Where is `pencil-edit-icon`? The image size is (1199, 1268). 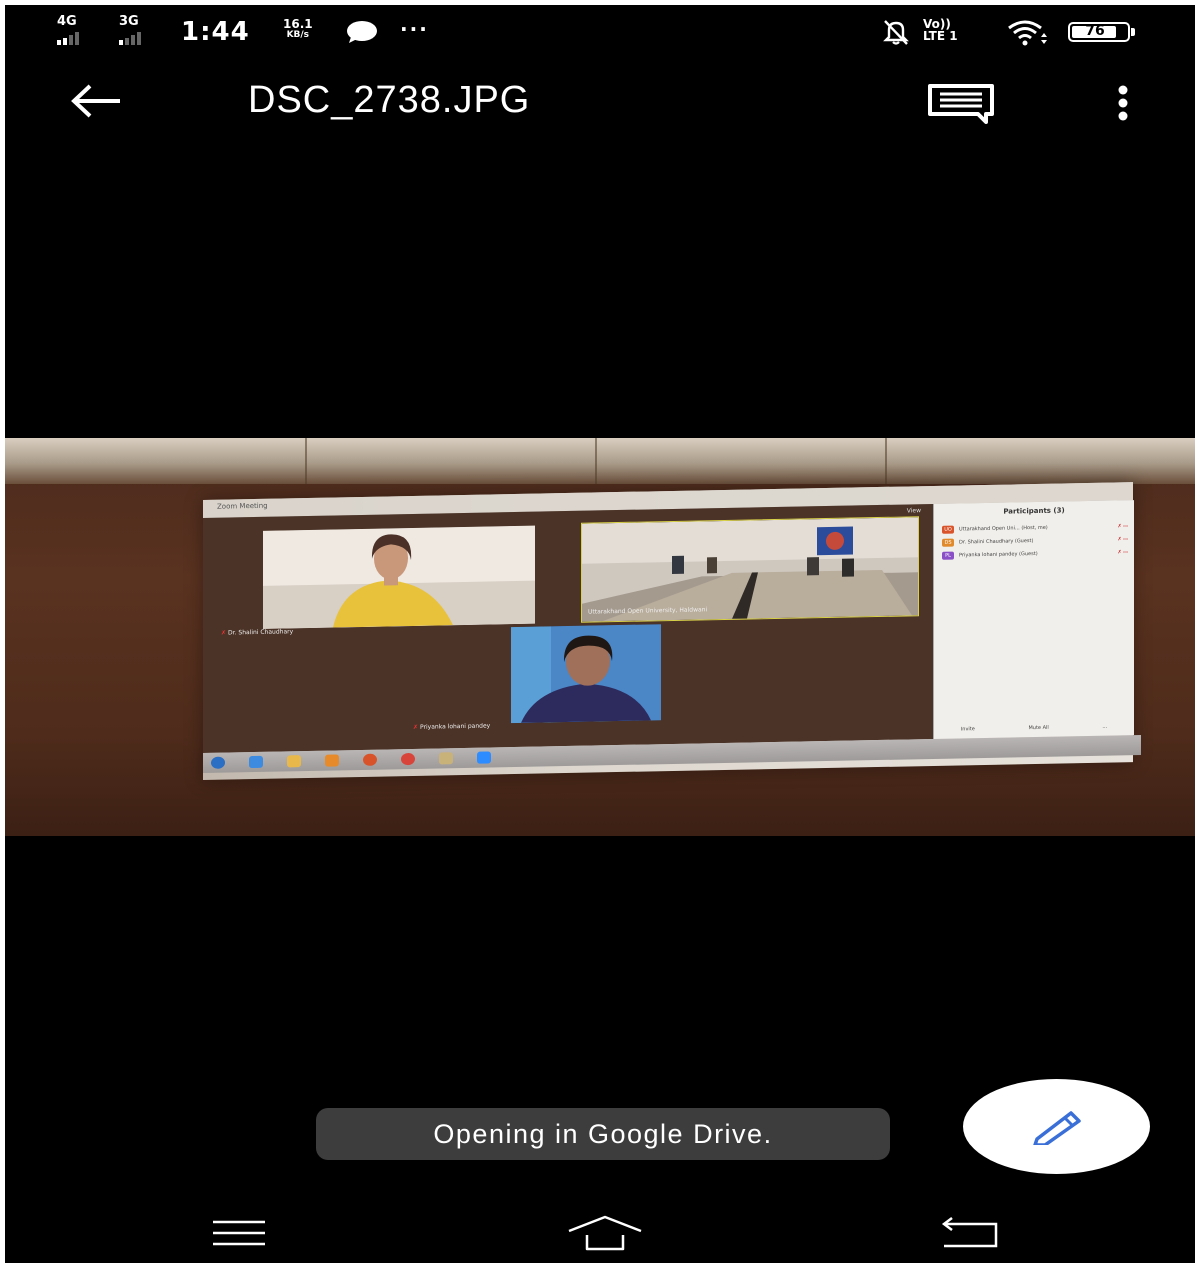
pencil-edit-icon is located at coordinates (1056, 1127).